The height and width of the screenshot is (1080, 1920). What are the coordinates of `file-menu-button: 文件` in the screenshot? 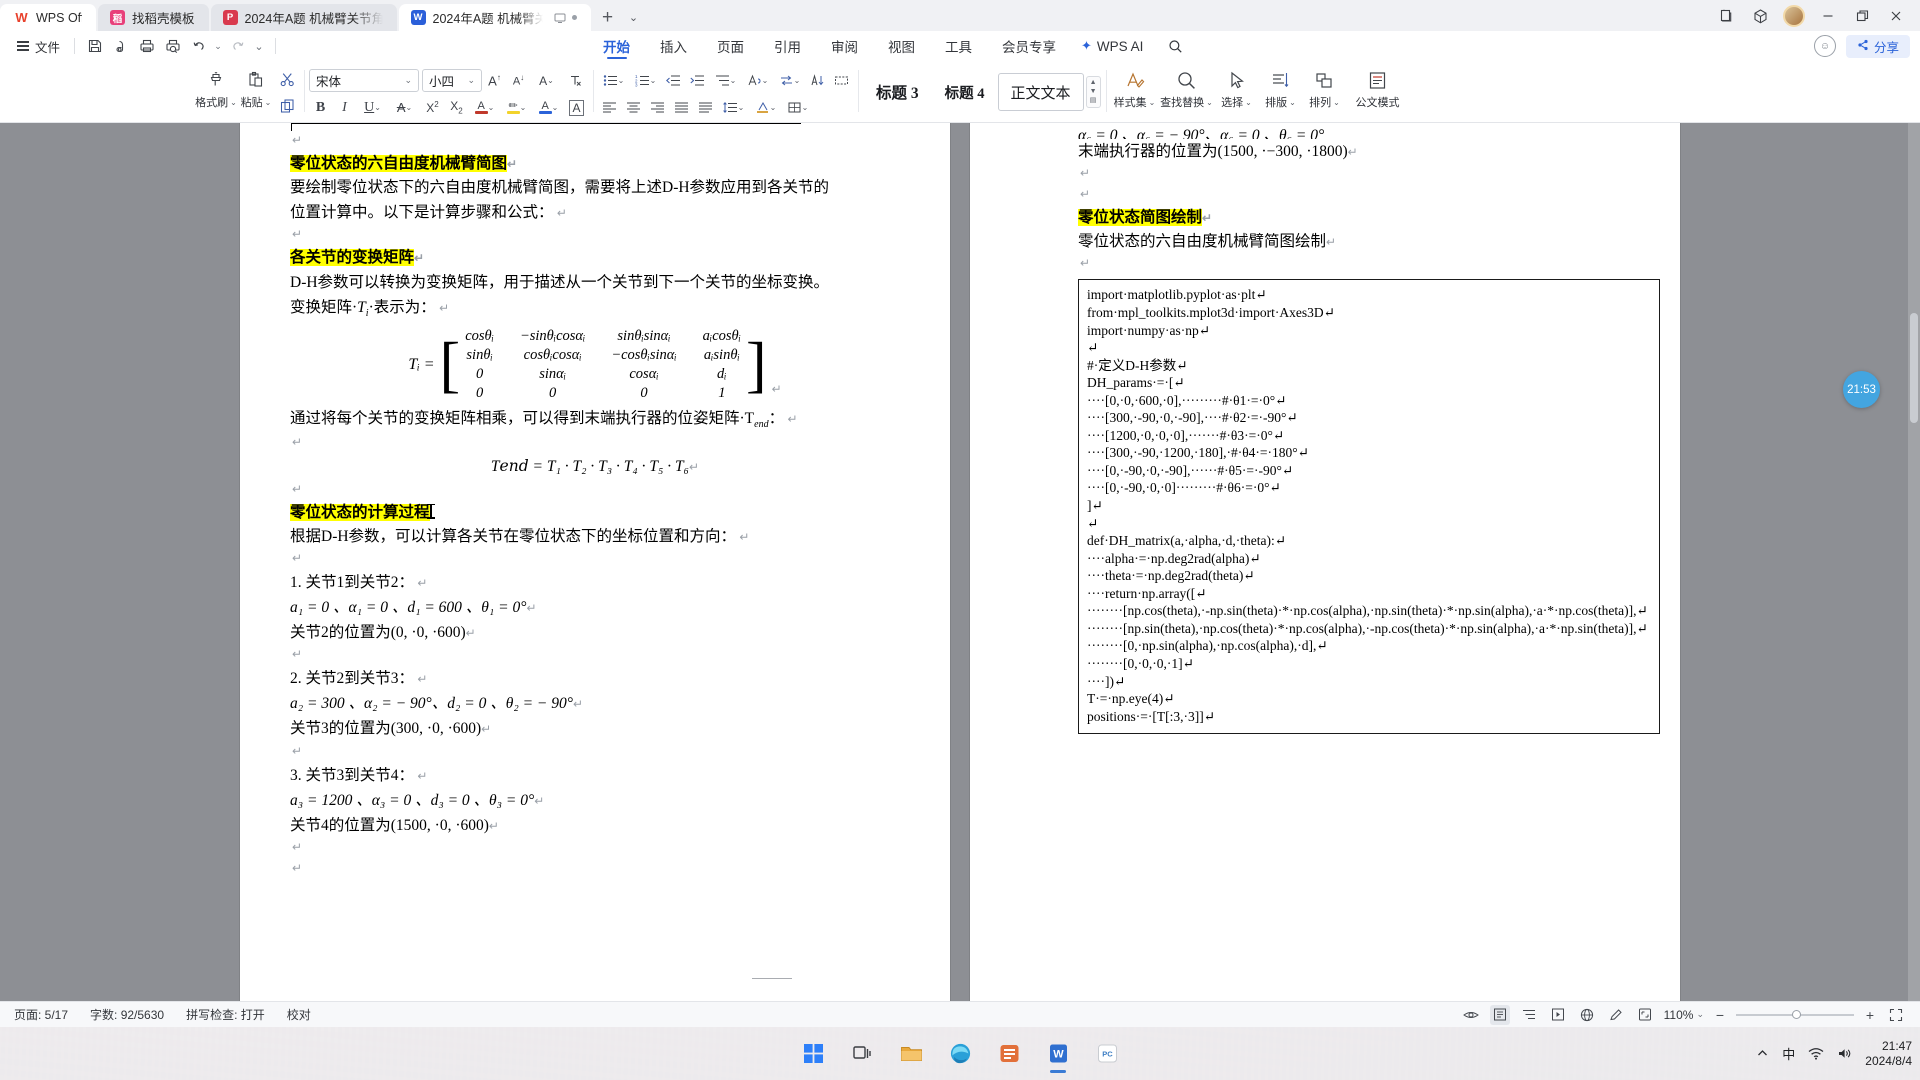 It's located at (38, 46).